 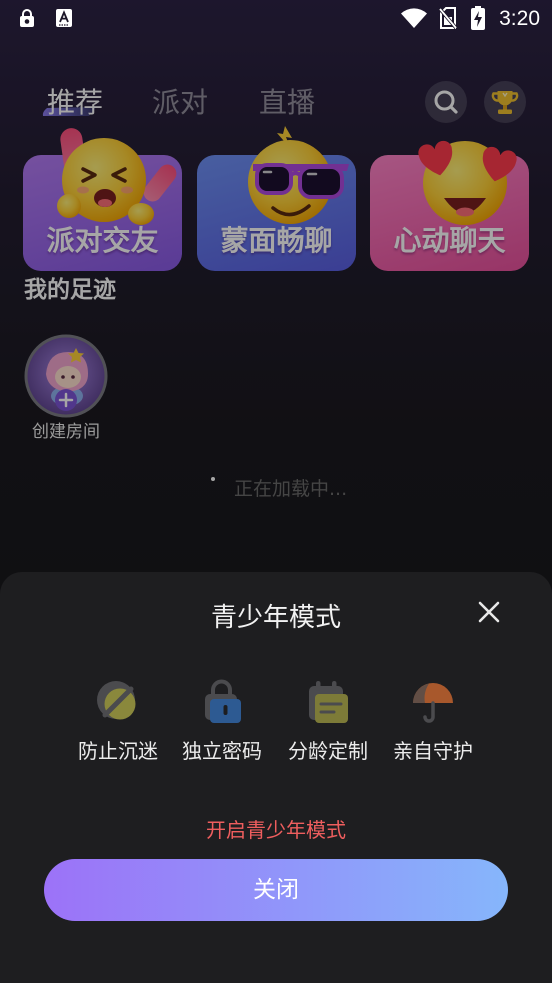 I want to click on wifi-icon, so click(x=414, y=18).